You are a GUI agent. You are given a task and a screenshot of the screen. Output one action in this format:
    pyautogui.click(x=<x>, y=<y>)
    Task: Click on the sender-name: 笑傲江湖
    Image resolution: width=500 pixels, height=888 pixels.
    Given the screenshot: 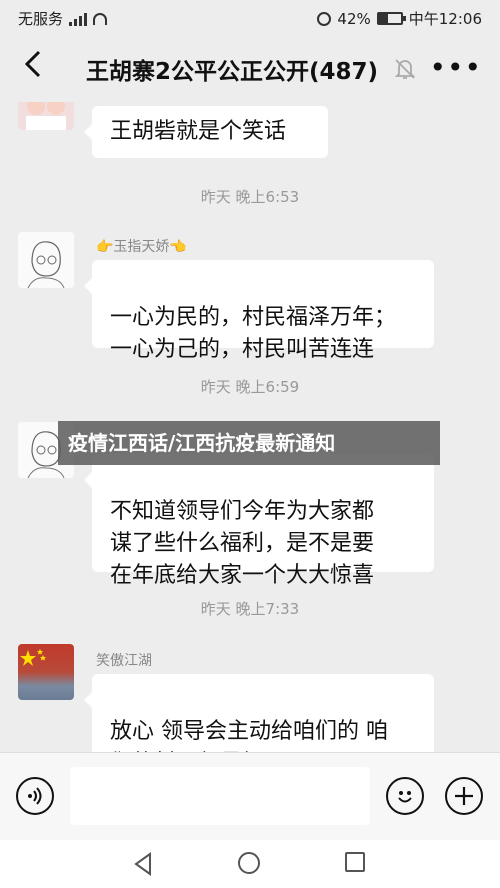 What is the action you would take?
    pyautogui.click(x=124, y=661)
    